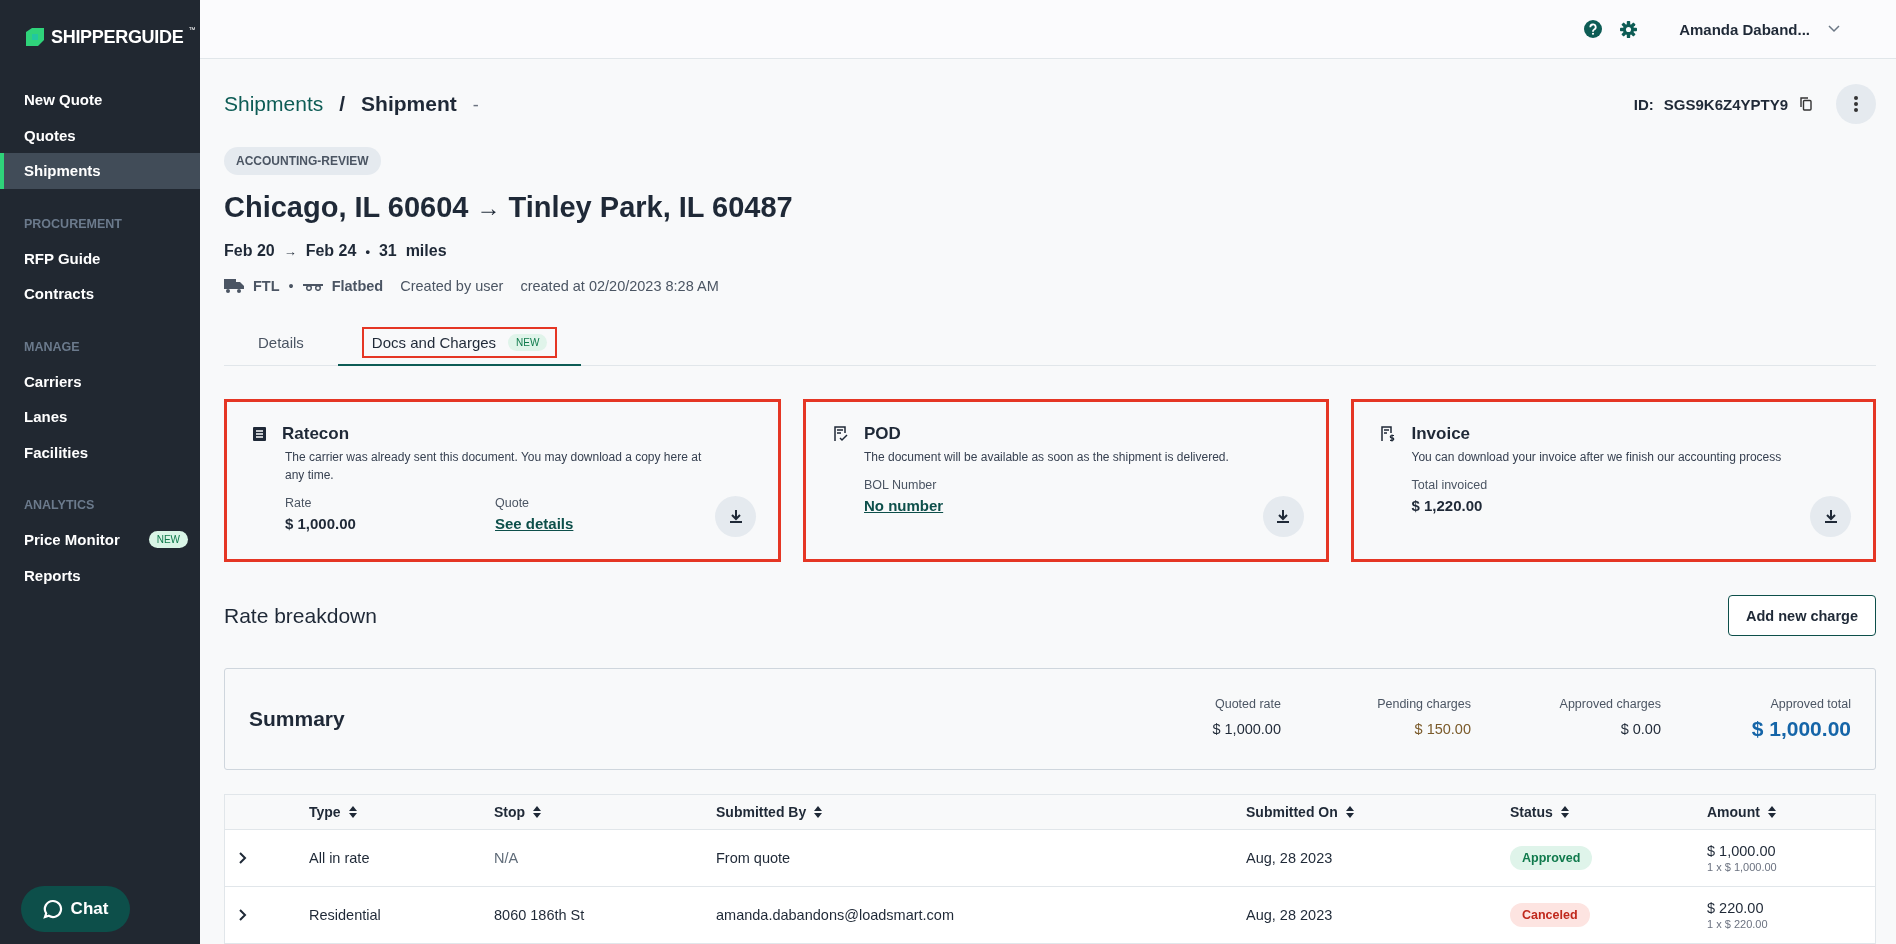  Describe the element at coordinates (302, 161) in the screenshot. I see `status-badge: ACCOUNTING-REVIEW` at that location.